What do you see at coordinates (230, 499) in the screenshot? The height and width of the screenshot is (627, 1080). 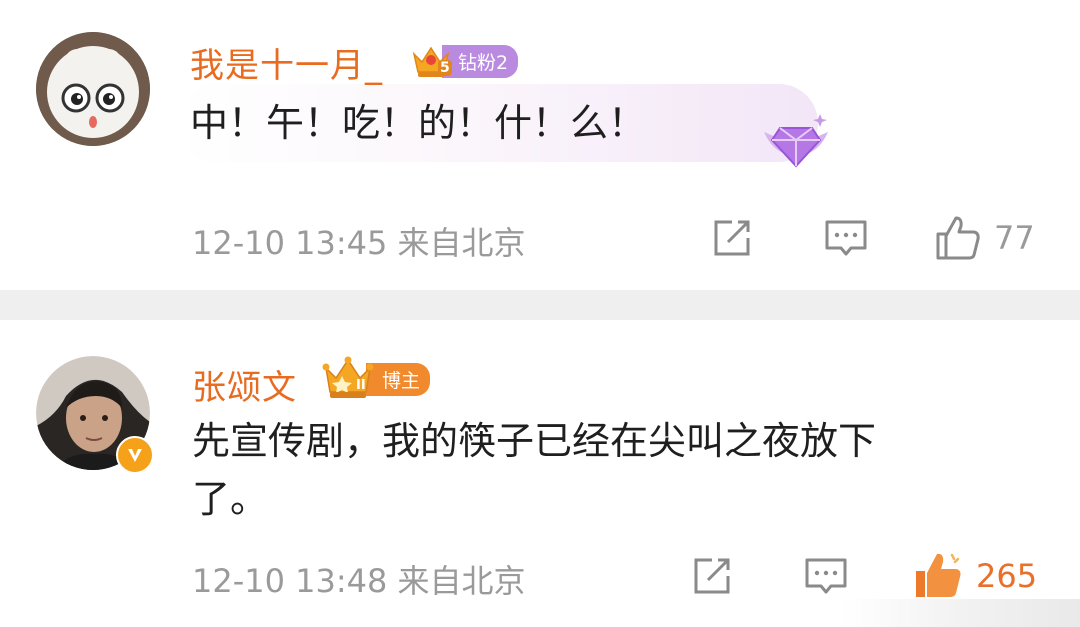 I see `comment-text-line: 了。` at bounding box center [230, 499].